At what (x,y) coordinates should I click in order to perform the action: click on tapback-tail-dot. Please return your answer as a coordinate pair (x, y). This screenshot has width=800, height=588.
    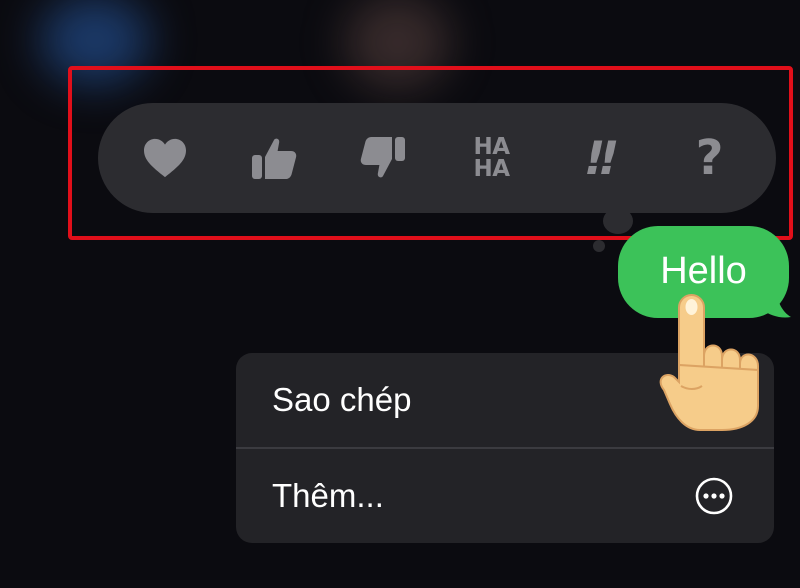
    Looking at the image, I should click on (599, 246).